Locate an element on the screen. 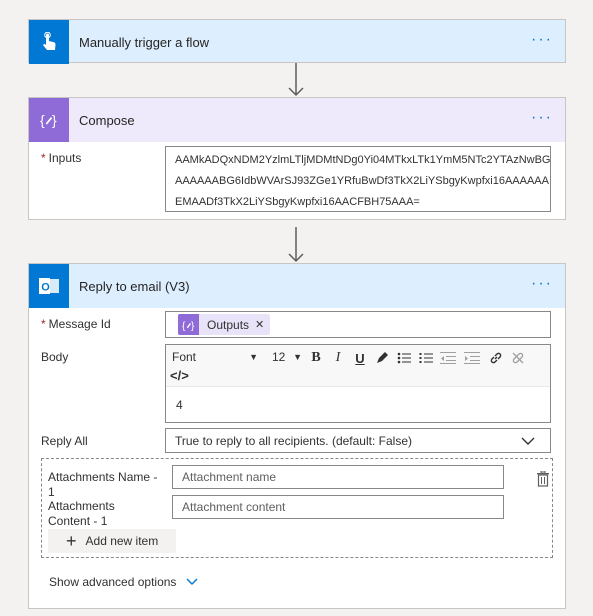 Image resolution: width=593 pixels, height=616 pixels. compose-title: Compose is located at coordinates (107, 120).